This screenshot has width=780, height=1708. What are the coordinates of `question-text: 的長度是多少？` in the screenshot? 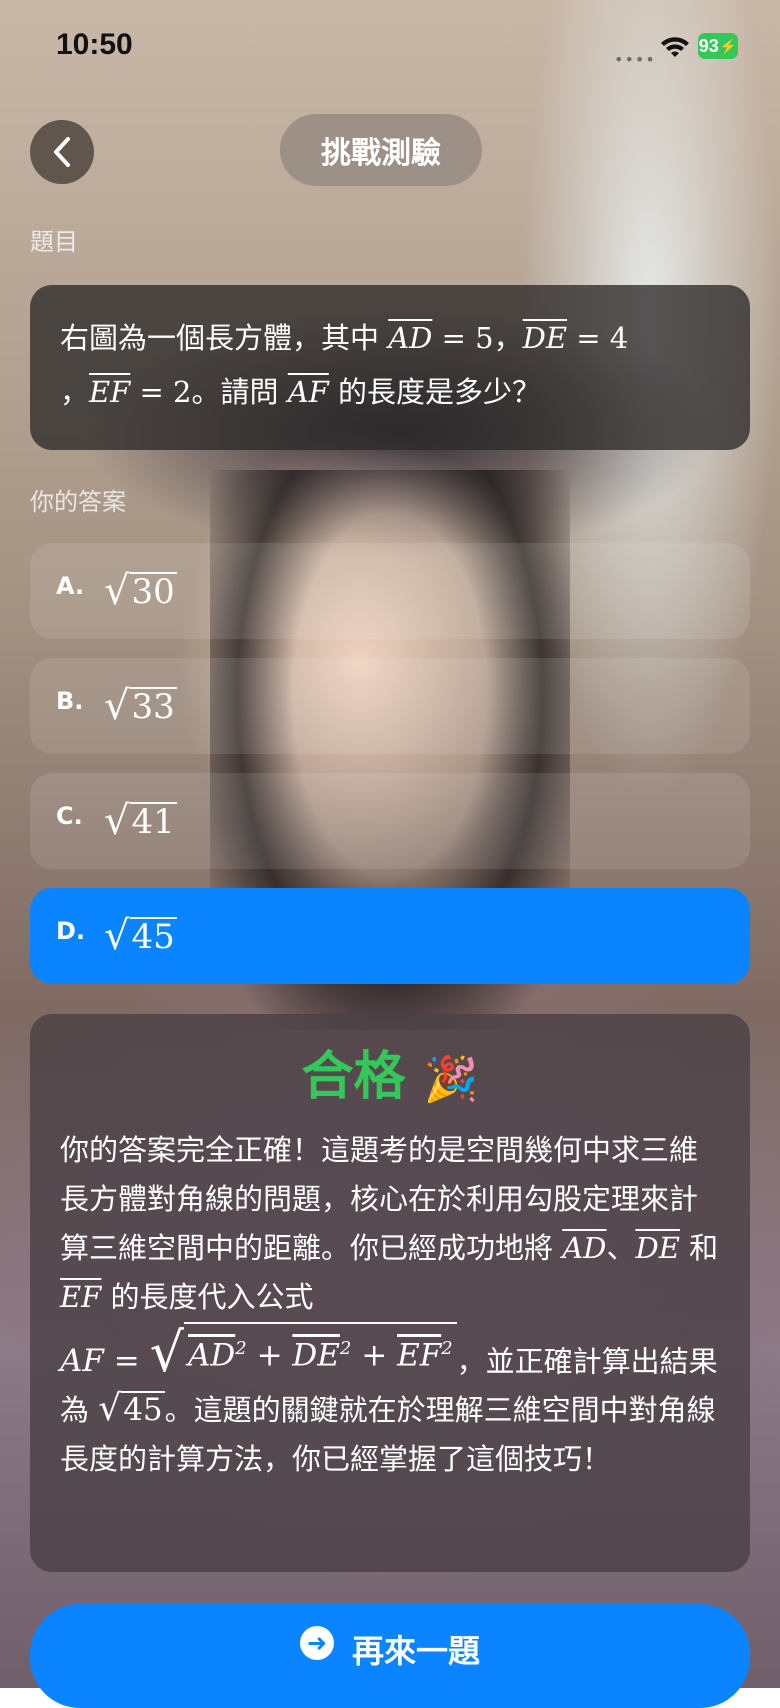 It's located at (440, 392).